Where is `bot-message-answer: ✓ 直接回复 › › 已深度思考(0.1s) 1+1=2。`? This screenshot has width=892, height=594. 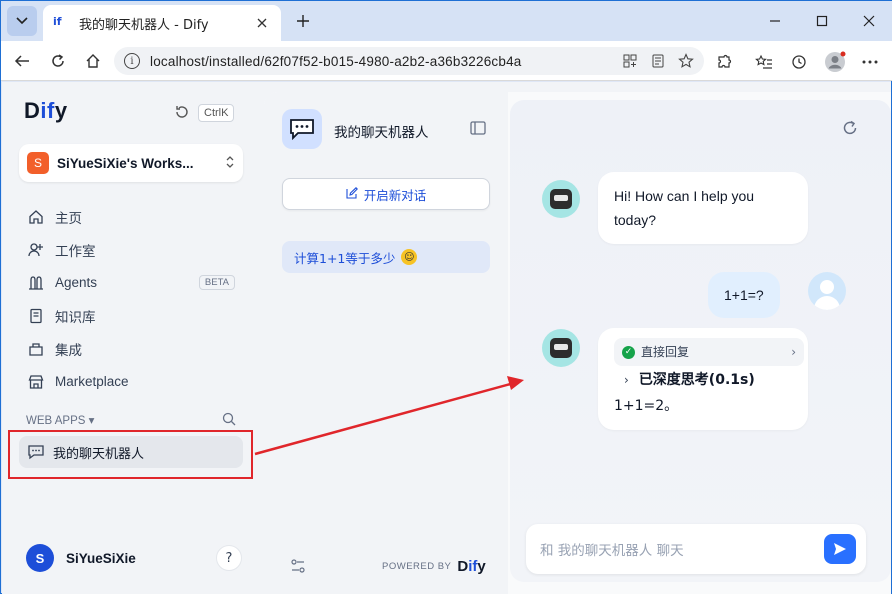 bot-message-answer: ✓ 直接回复 › › 已深度思考(0.1s) 1+1=2。 is located at coordinates (703, 379).